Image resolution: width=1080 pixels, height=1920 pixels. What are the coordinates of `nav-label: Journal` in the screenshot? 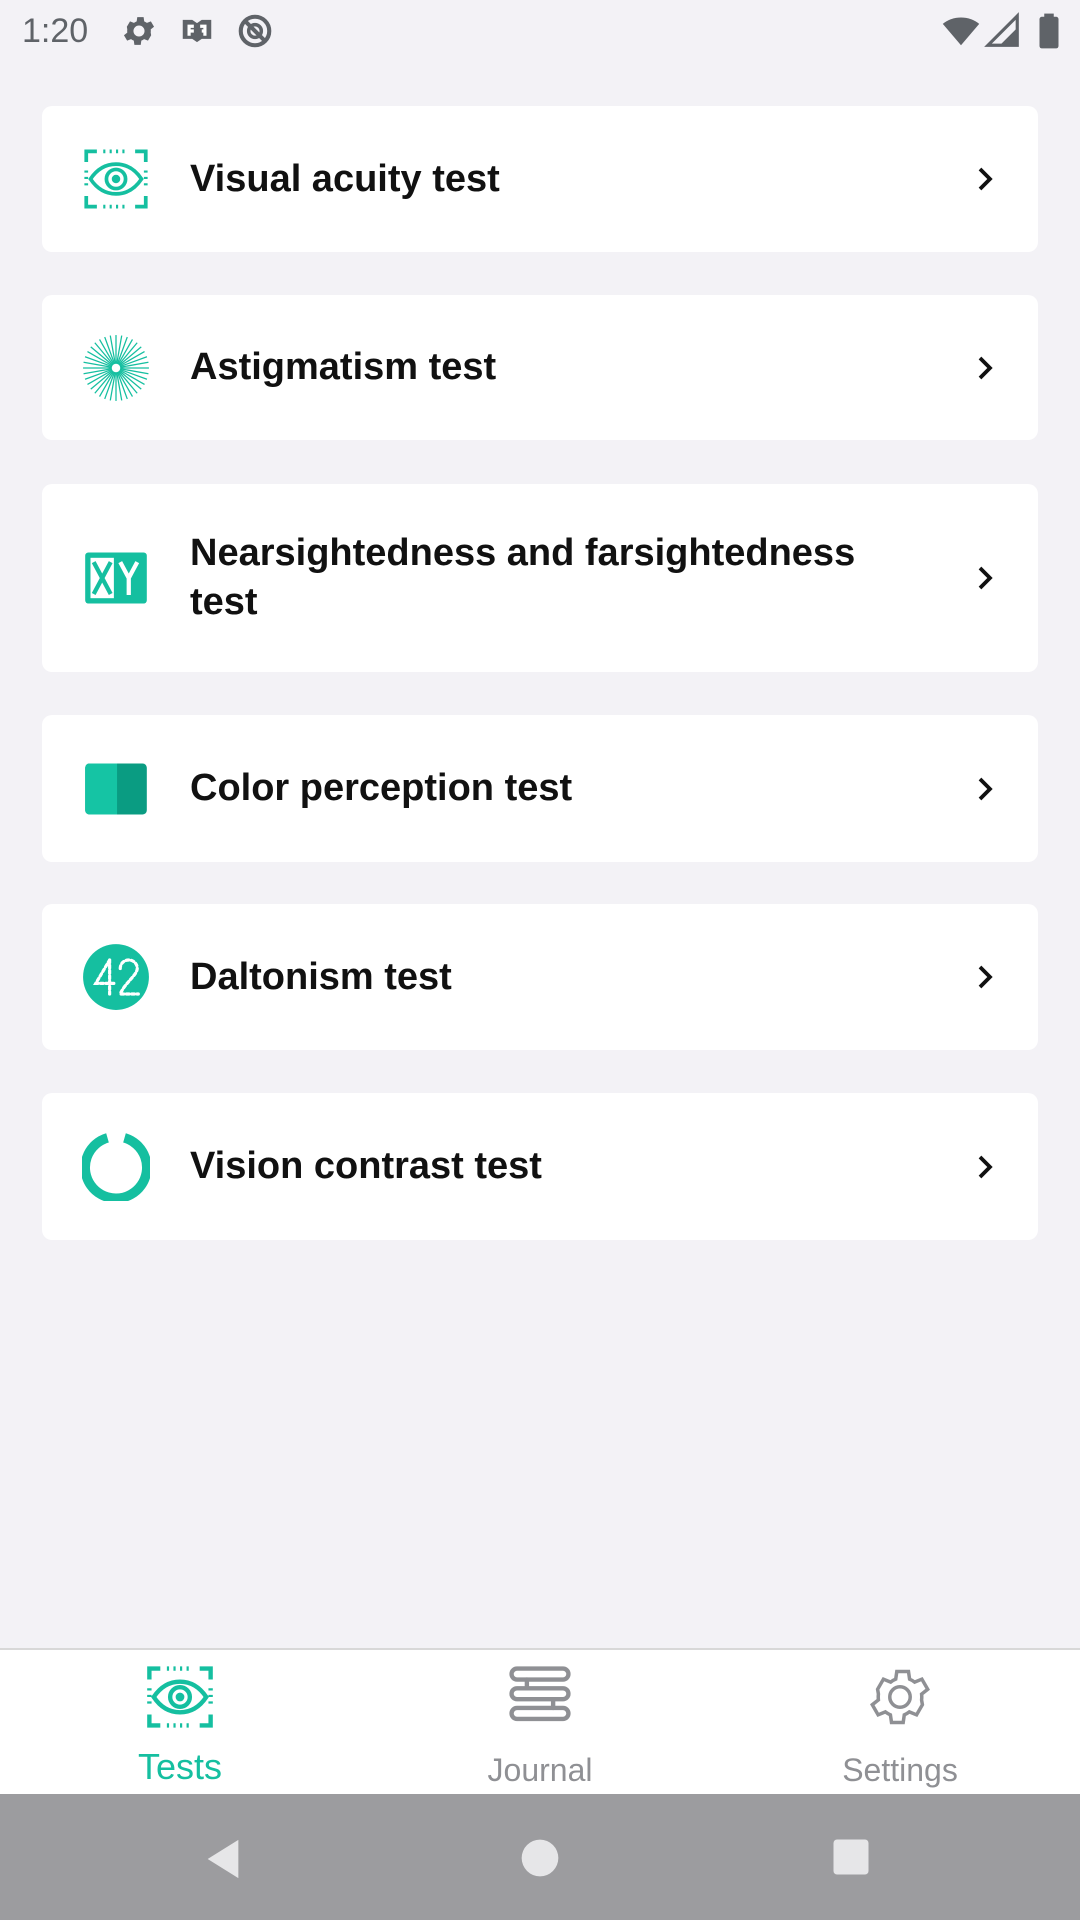 It's located at (540, 1770).